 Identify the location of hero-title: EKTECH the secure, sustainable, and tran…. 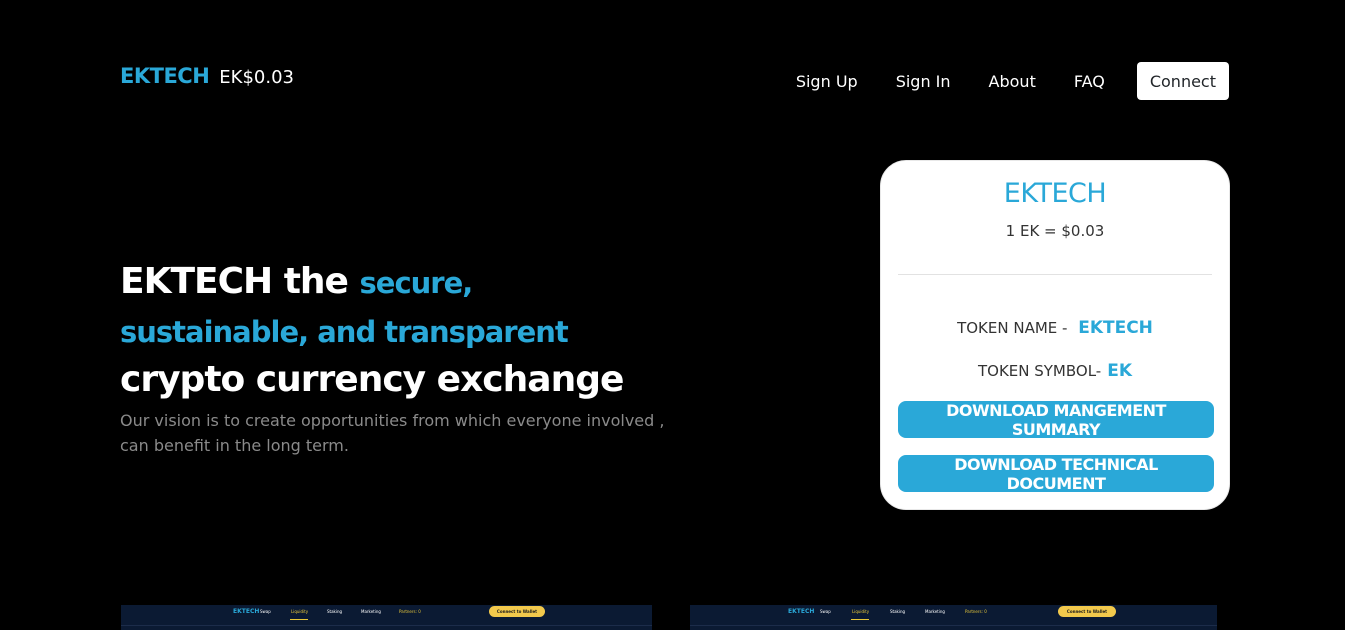
(400, 331).